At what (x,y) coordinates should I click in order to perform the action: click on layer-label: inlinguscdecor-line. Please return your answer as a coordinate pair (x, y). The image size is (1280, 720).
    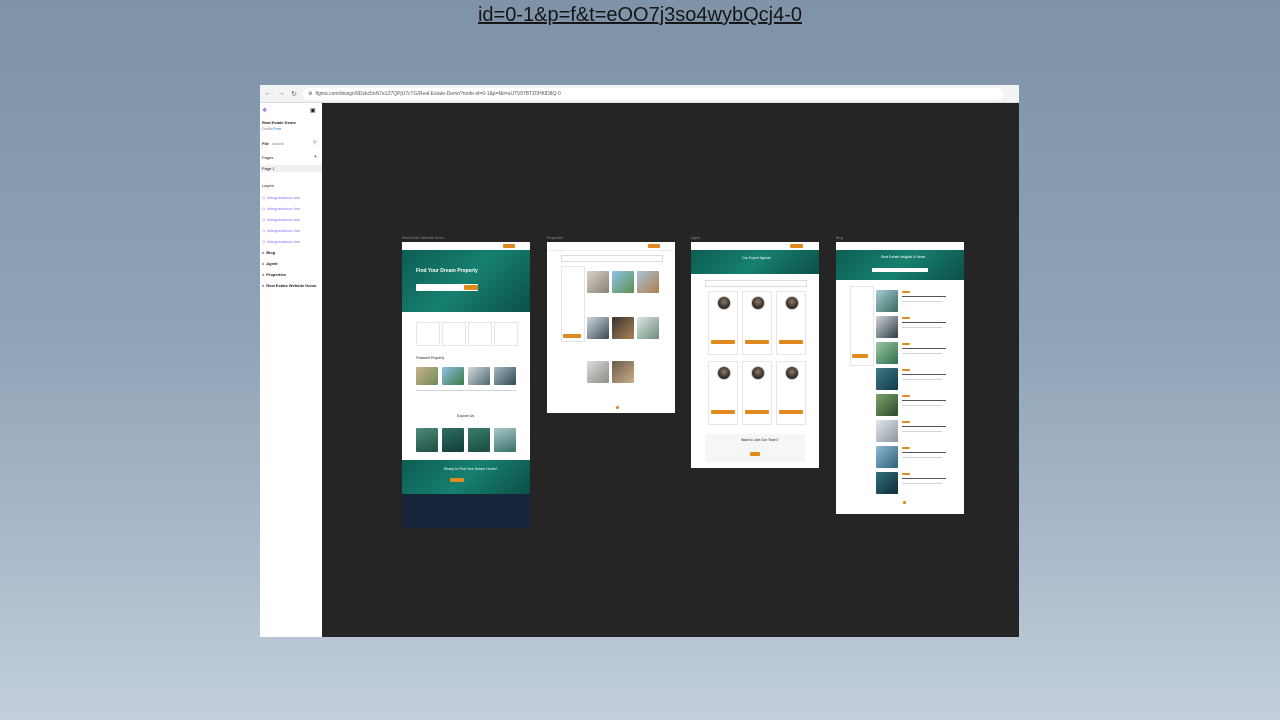
    Looking at the image, I should click on (284, 219).